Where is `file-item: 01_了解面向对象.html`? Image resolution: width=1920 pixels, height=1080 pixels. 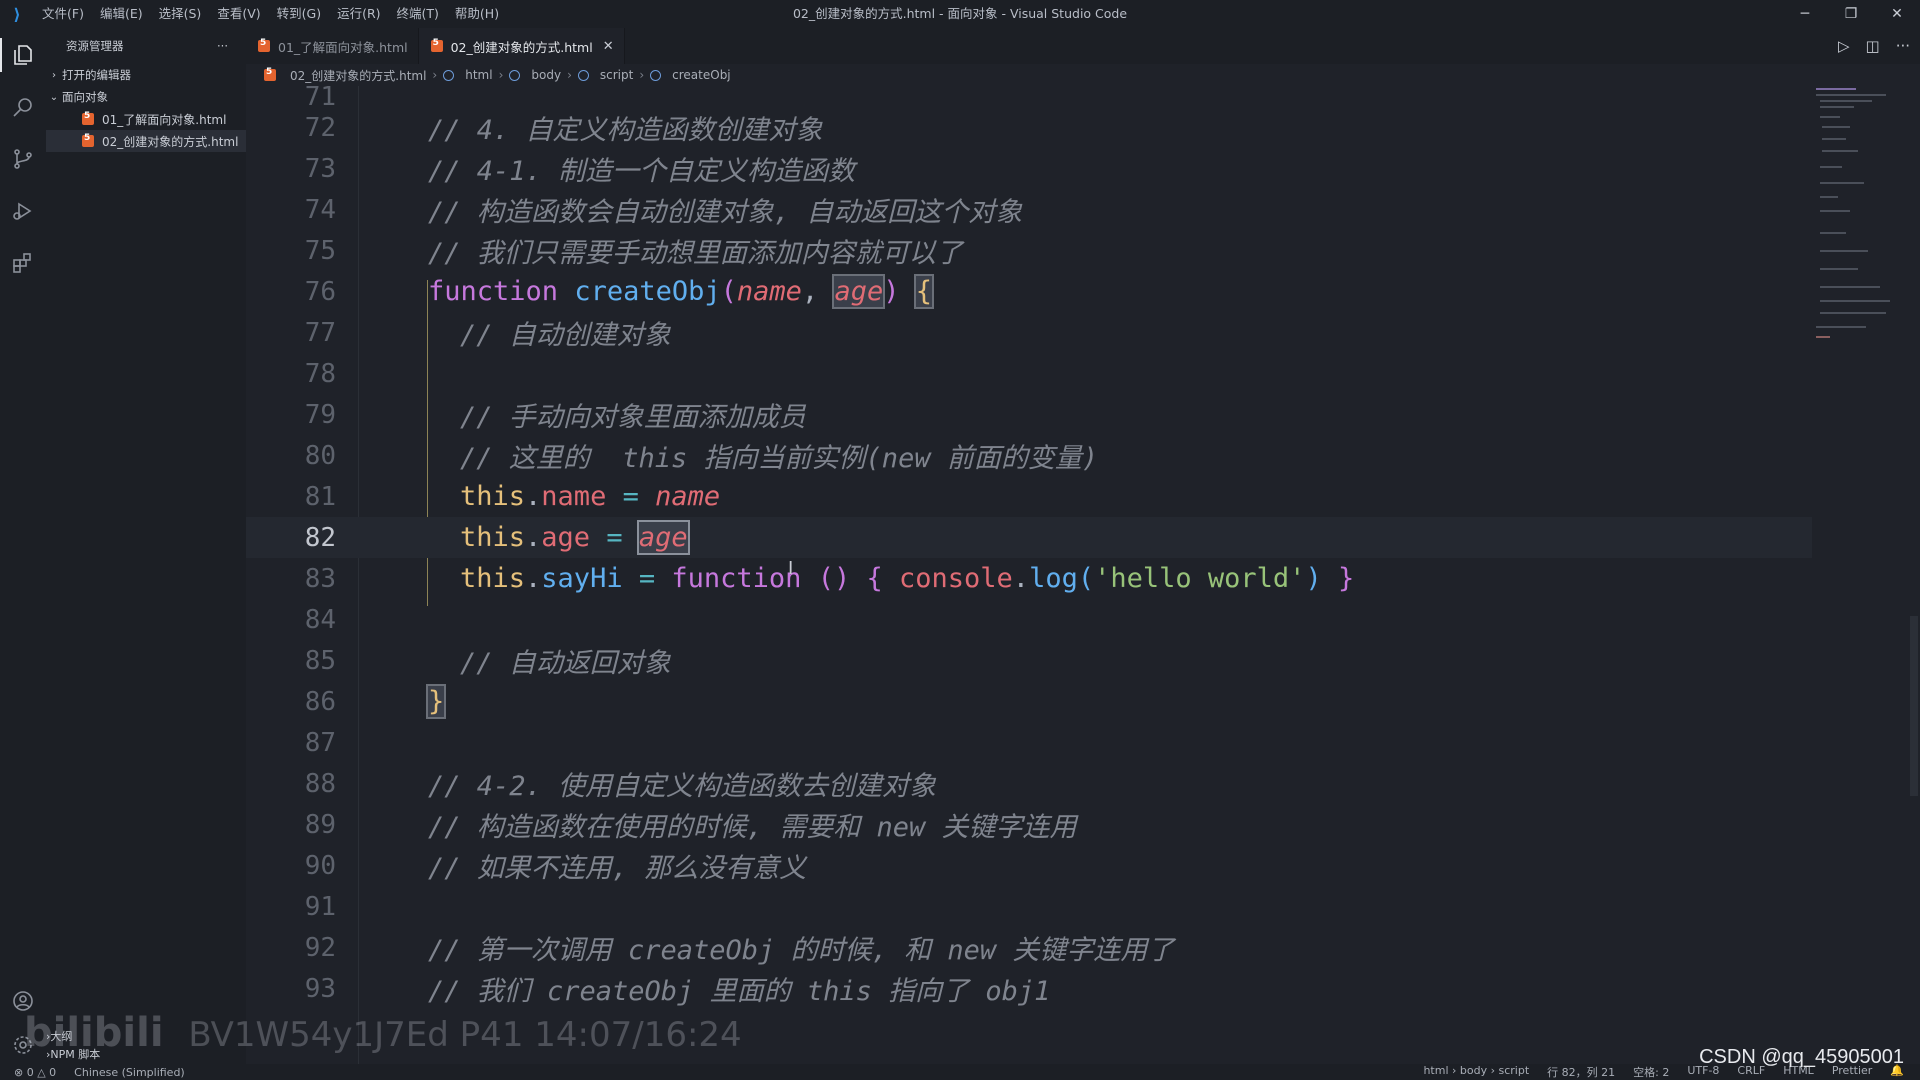
file-item: 01_了解面向对象.html is located at coordinates (146, 119).